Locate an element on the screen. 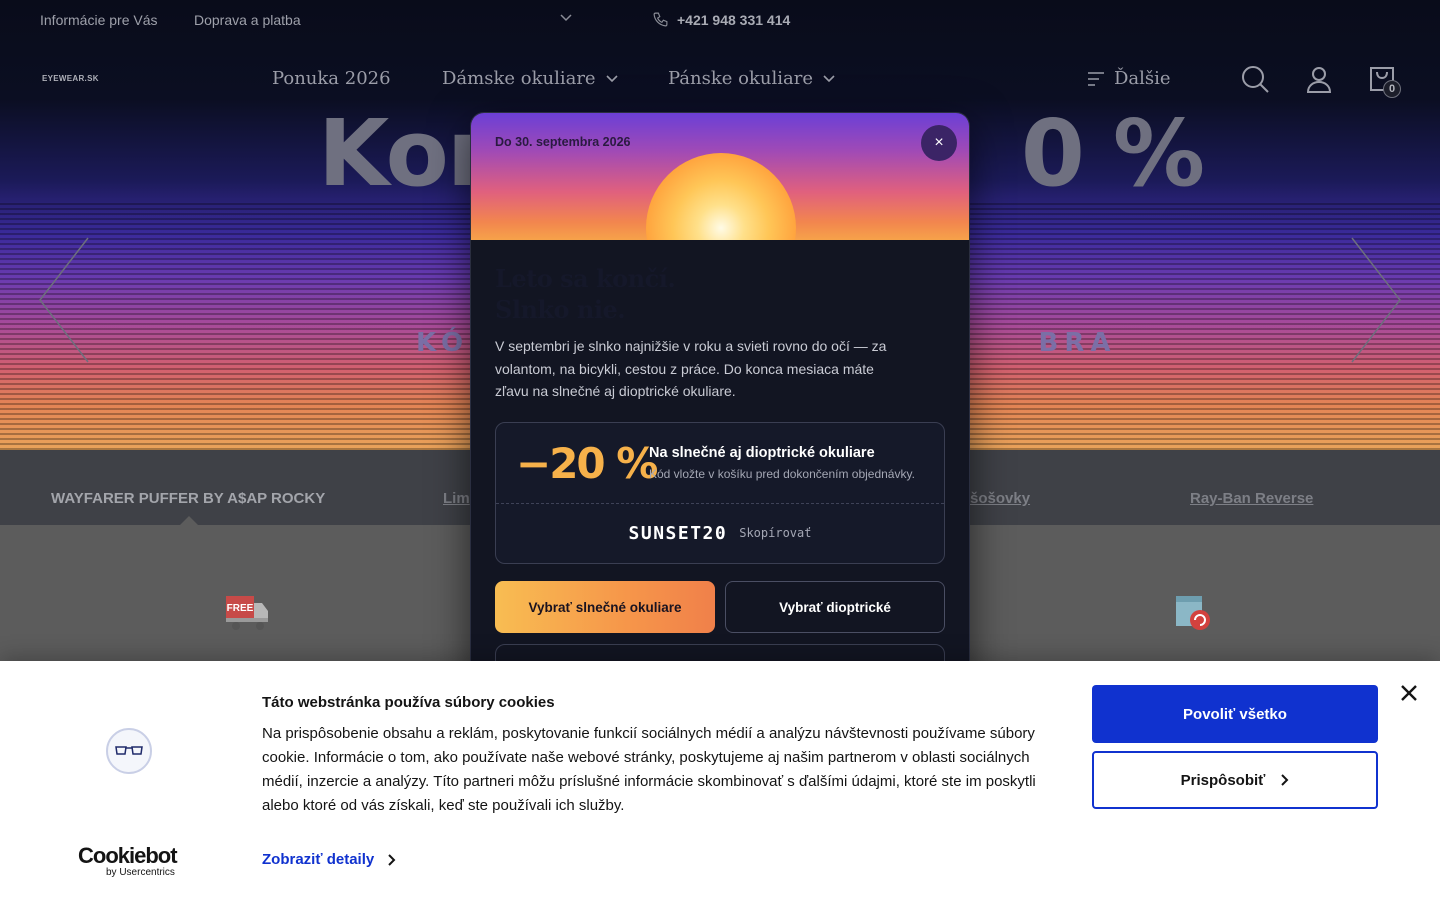 The height and width of the screenshot is (900, 1440). tab-lenses: šošovky is located at coordinates (1000, 498).